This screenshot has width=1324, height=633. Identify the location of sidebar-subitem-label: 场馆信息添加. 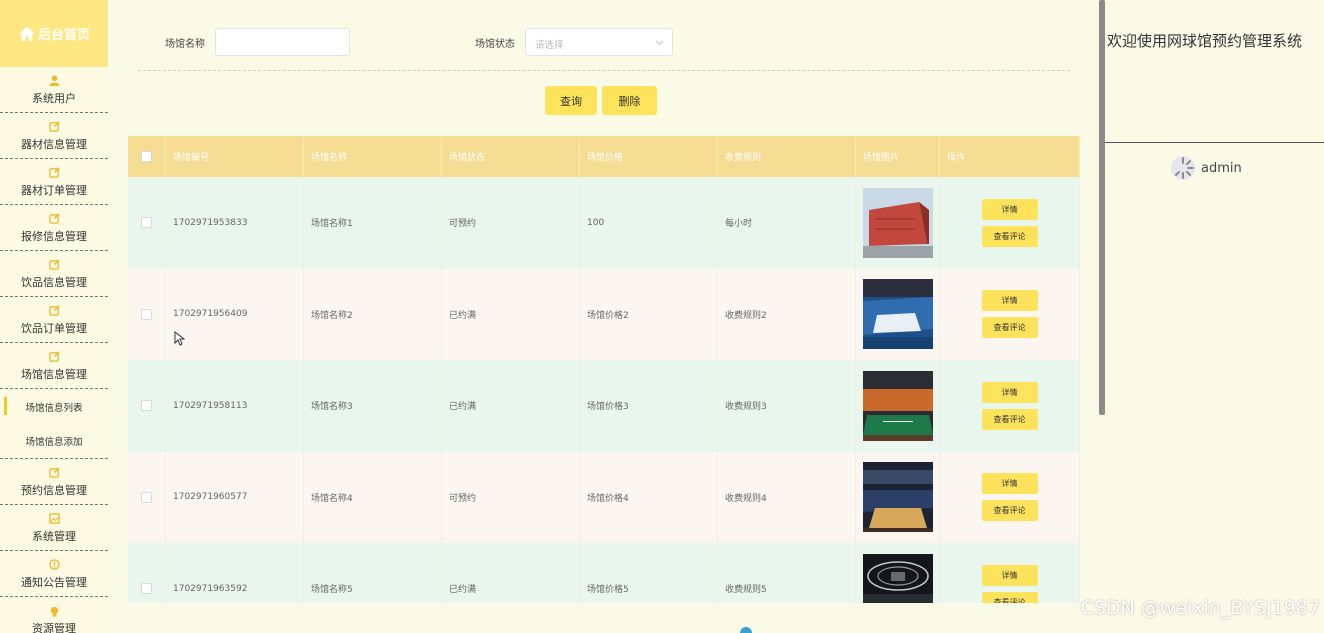
(54, 442).